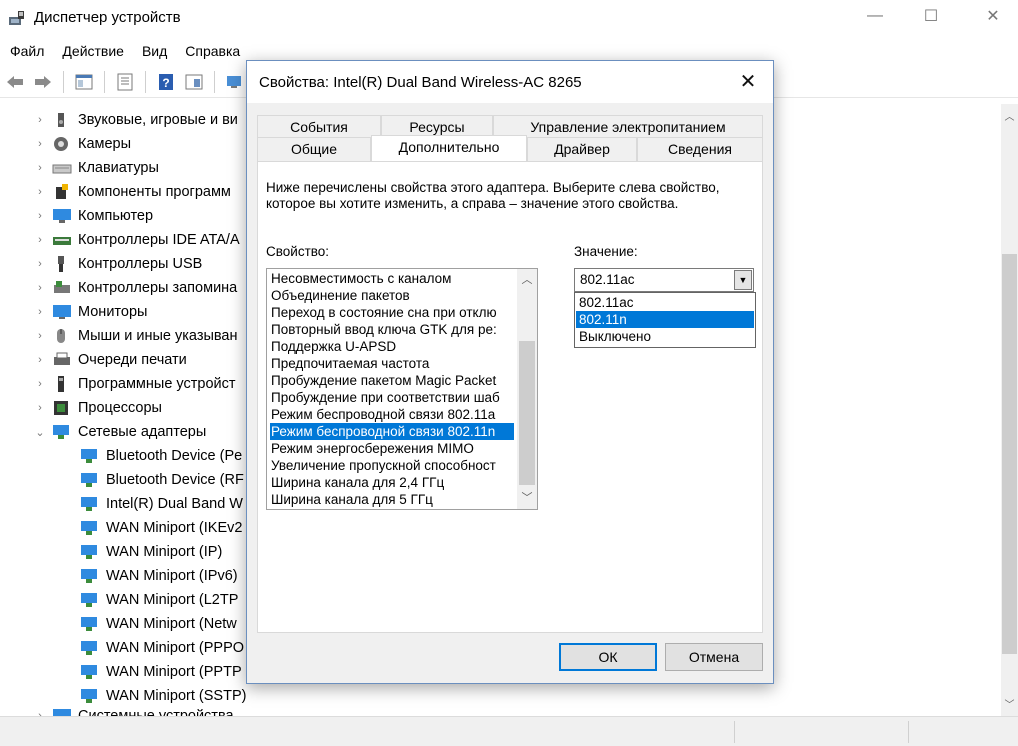 The image size is (1018, 746). What do you see at coordinates (582, 149) in the screenshot?
I see `tab-driver: Драйвер` at bounding box center [582, 149].